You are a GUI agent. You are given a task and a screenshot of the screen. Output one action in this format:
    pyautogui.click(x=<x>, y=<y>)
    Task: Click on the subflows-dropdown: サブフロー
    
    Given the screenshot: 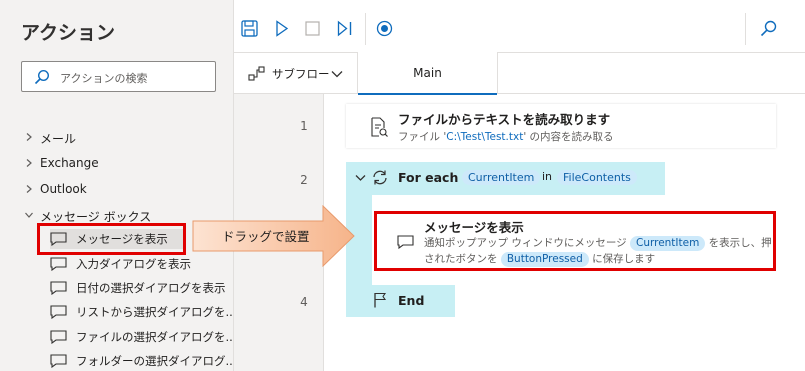 What is the action you would take?
    pyautogui.click(x=298, y=74)
    